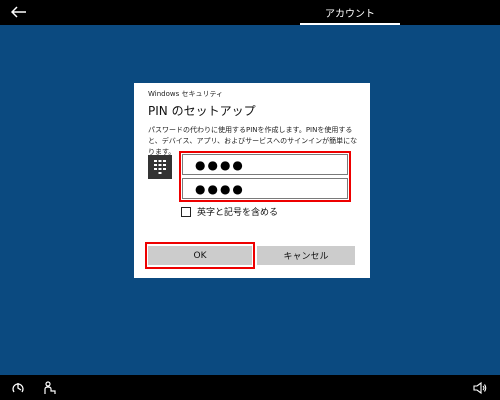 The image size is (500, 400). I want to click on back-button, so click(19, 12).